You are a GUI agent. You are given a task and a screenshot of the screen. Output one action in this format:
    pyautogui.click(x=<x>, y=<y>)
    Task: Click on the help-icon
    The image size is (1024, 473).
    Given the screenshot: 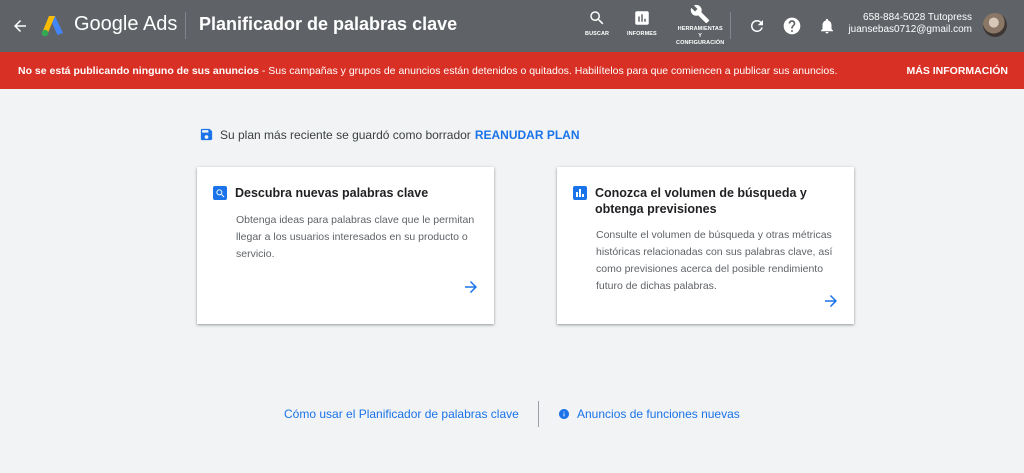 What is the action you would take?
    pyautogui.click(x=791, y=25)
    